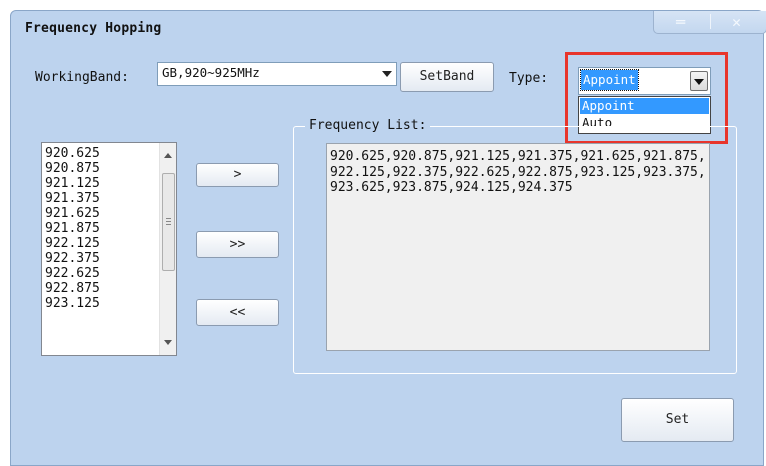 This screenshot has width=766, height=466. I want to click on working-band-select: GB,920~925MHz, so click(277, 74).